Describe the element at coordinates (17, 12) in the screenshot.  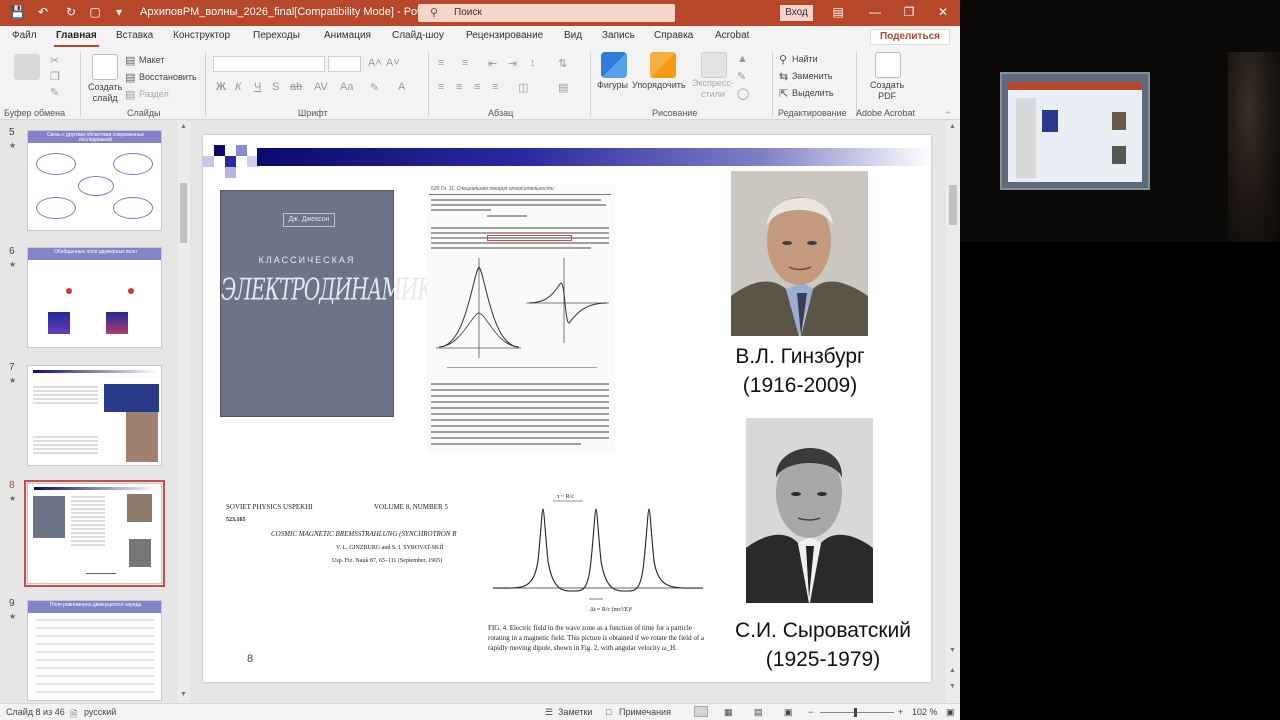
I see `save-icon: 💾` at that location.